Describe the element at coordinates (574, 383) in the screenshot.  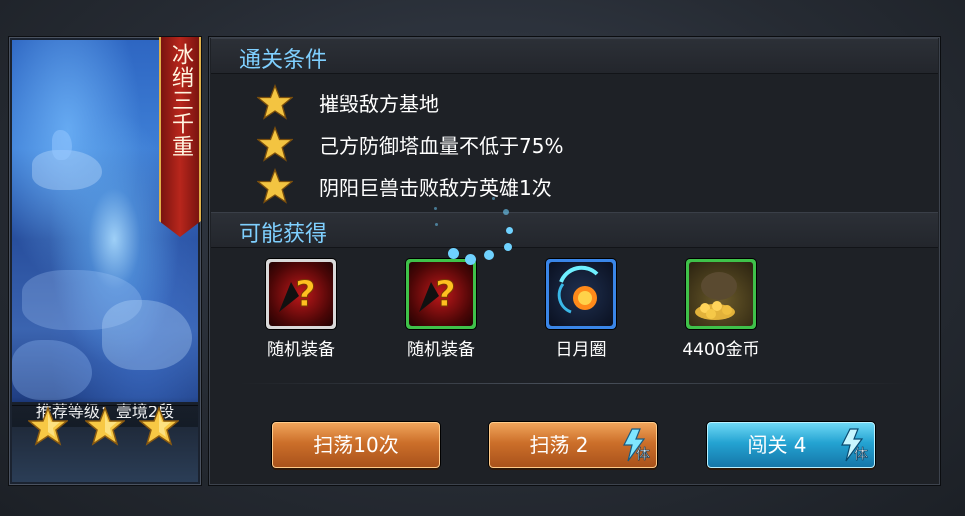
I see `divider` at that location.